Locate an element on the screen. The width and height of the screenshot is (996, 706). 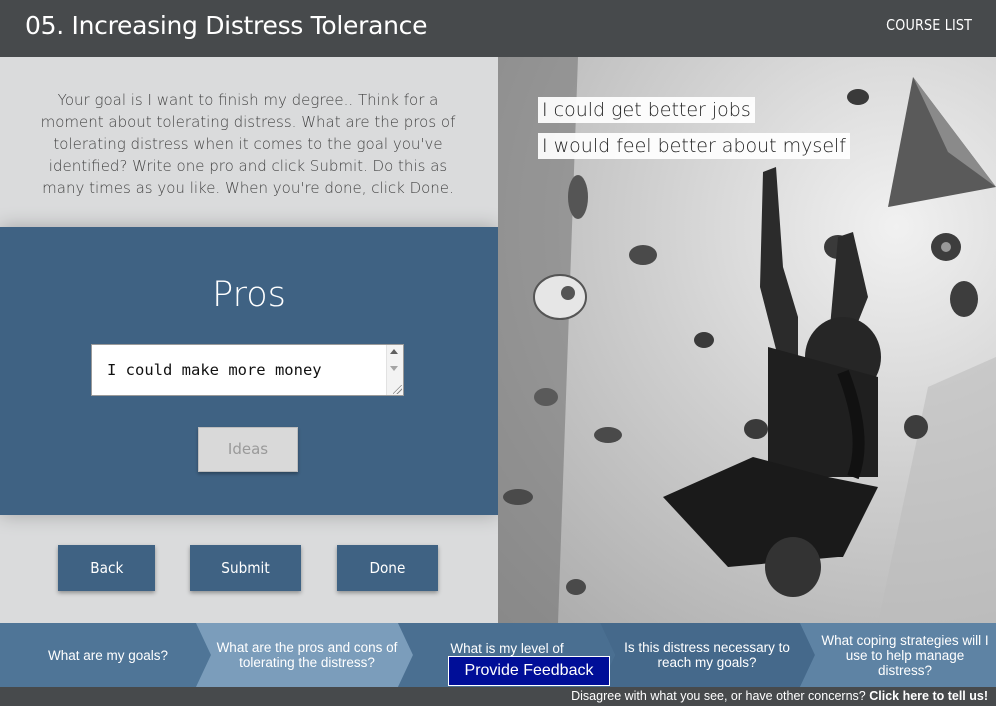
panel-title: Pros is located at coordinates (249, 295).